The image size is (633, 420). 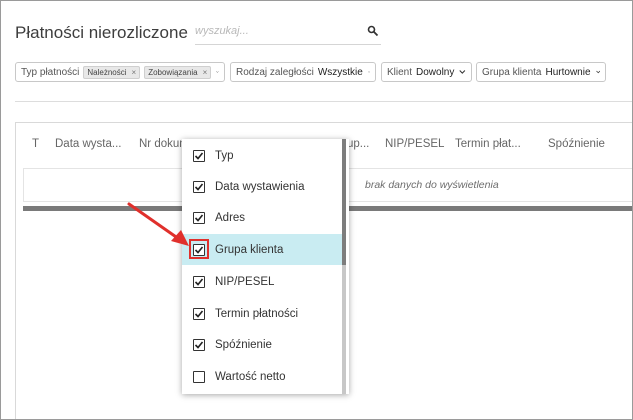 I want to click on client-group-filter: Grupa klienta Hurtownie, so click(x=541, y=72).